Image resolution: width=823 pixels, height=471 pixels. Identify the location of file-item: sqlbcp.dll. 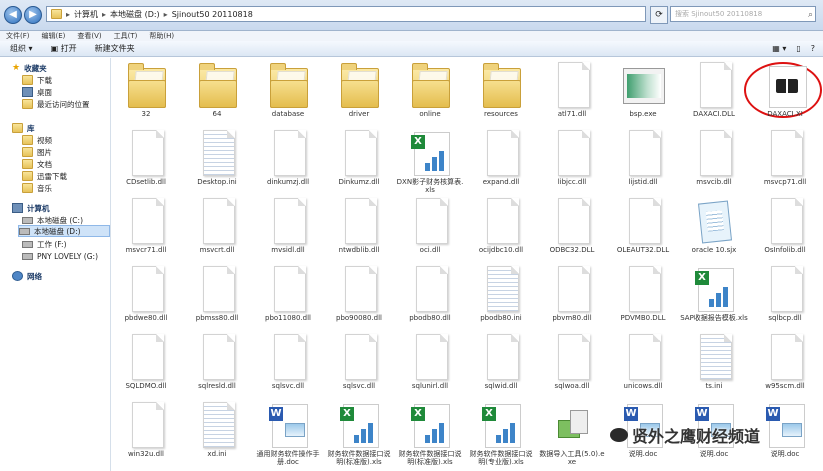
(785, 298).